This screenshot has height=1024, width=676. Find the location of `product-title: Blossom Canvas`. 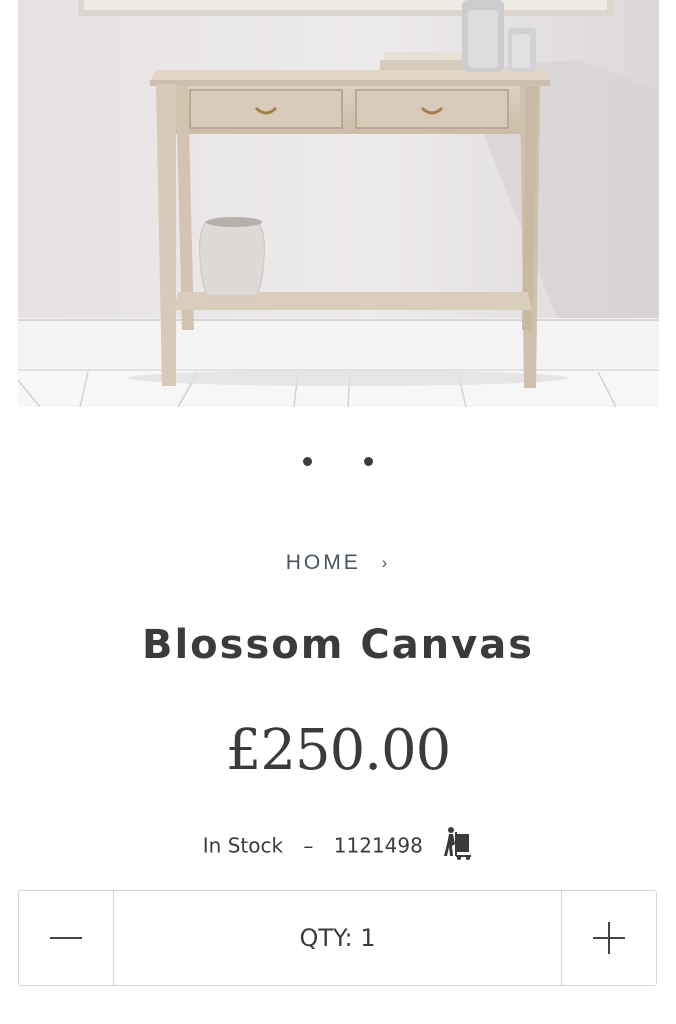

product-title: Blossom Canvas is located at coordinates (338, 645).